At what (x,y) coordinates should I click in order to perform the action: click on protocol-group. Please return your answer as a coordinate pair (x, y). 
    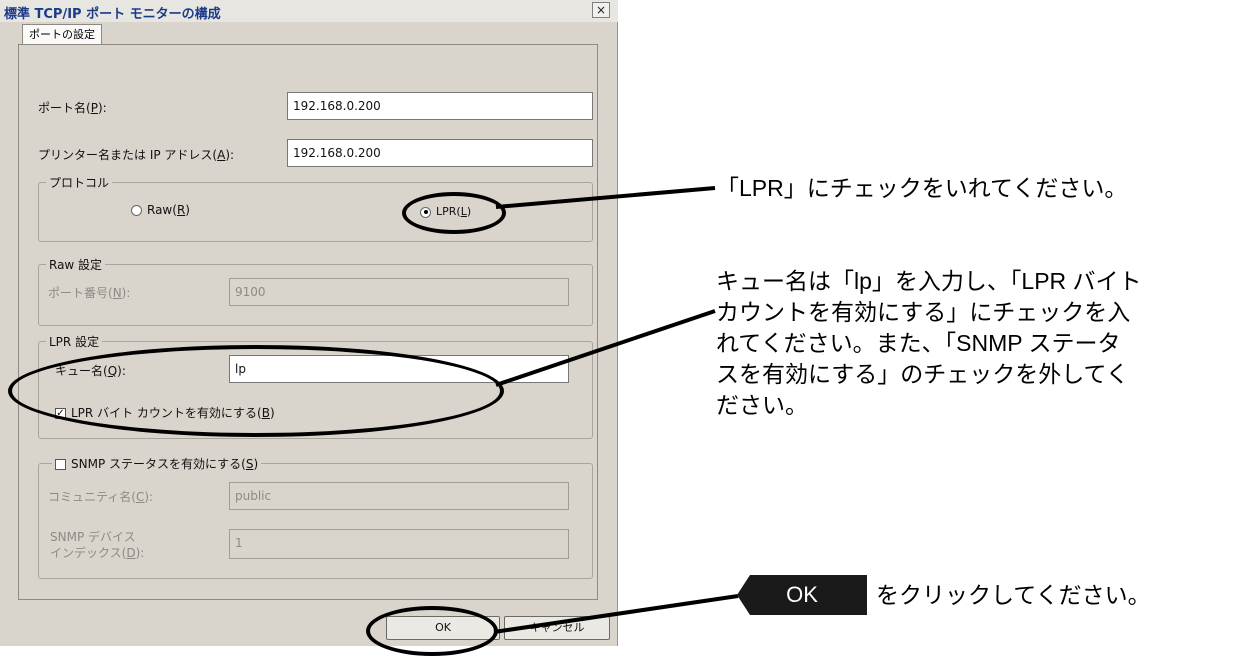
    Looking at the image, I should click on (315, 212).